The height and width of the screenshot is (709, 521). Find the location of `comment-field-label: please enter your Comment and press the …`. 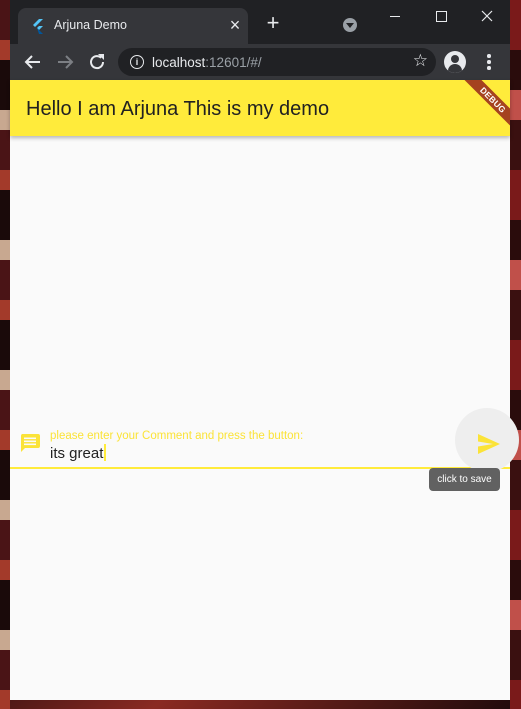

comment-field-label: please enter your Comment and press the … is located at coordinates (177, 436).